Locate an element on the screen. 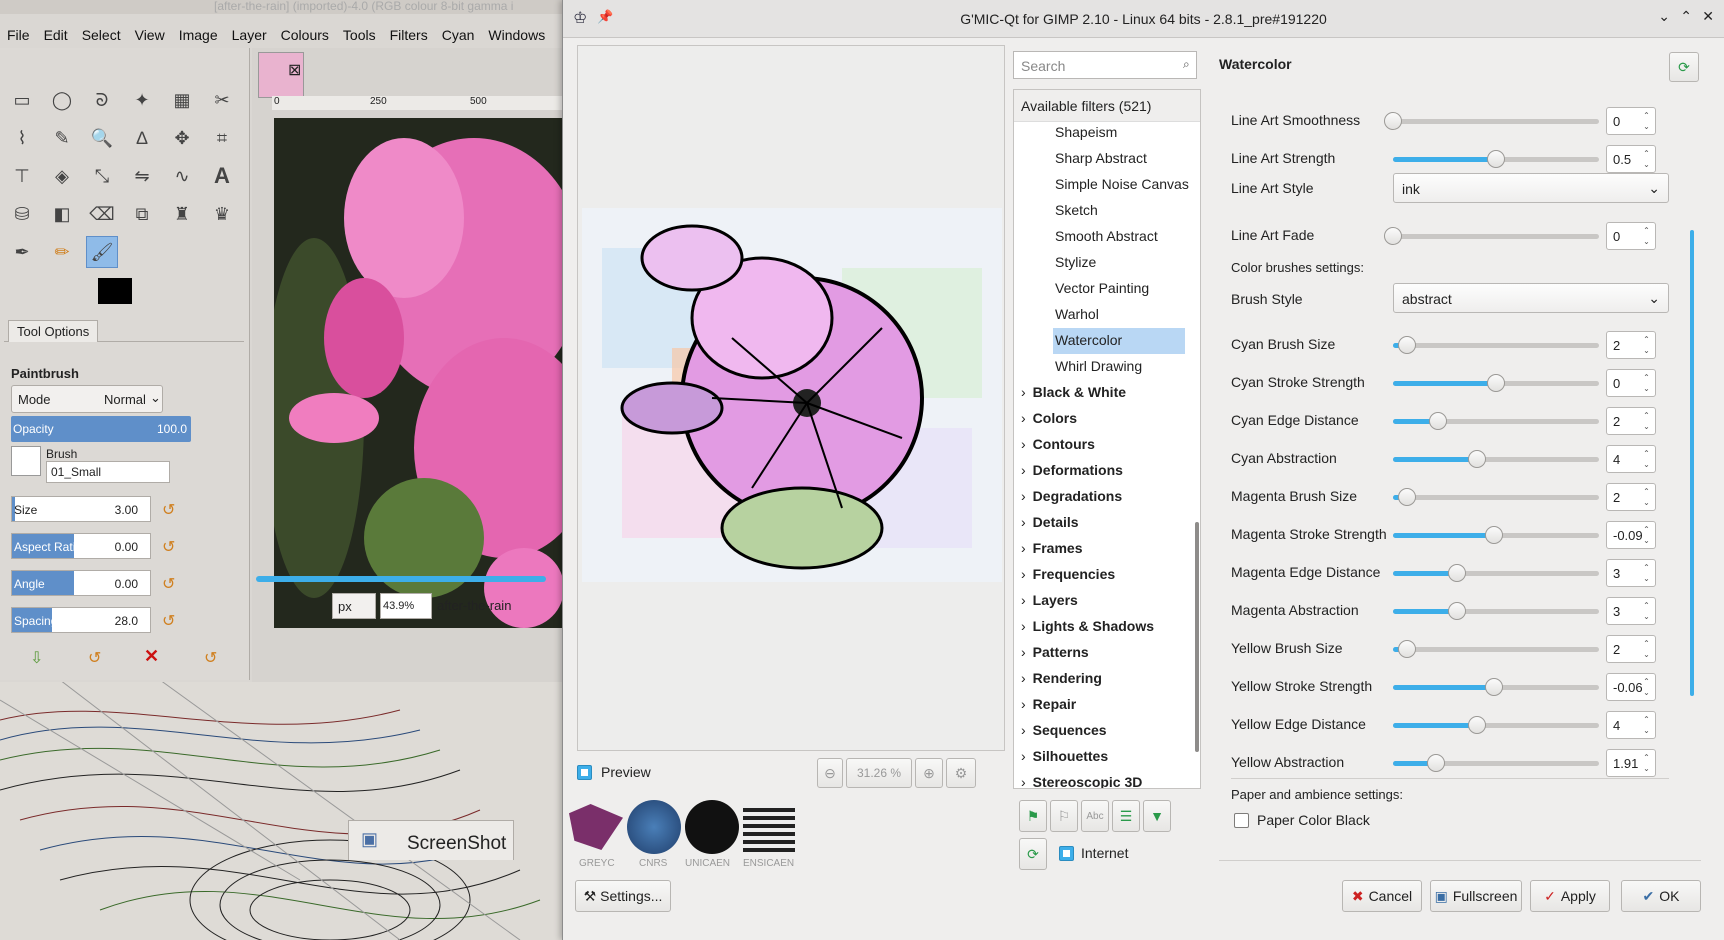  brush-preview is located at coordinates (26, 461).